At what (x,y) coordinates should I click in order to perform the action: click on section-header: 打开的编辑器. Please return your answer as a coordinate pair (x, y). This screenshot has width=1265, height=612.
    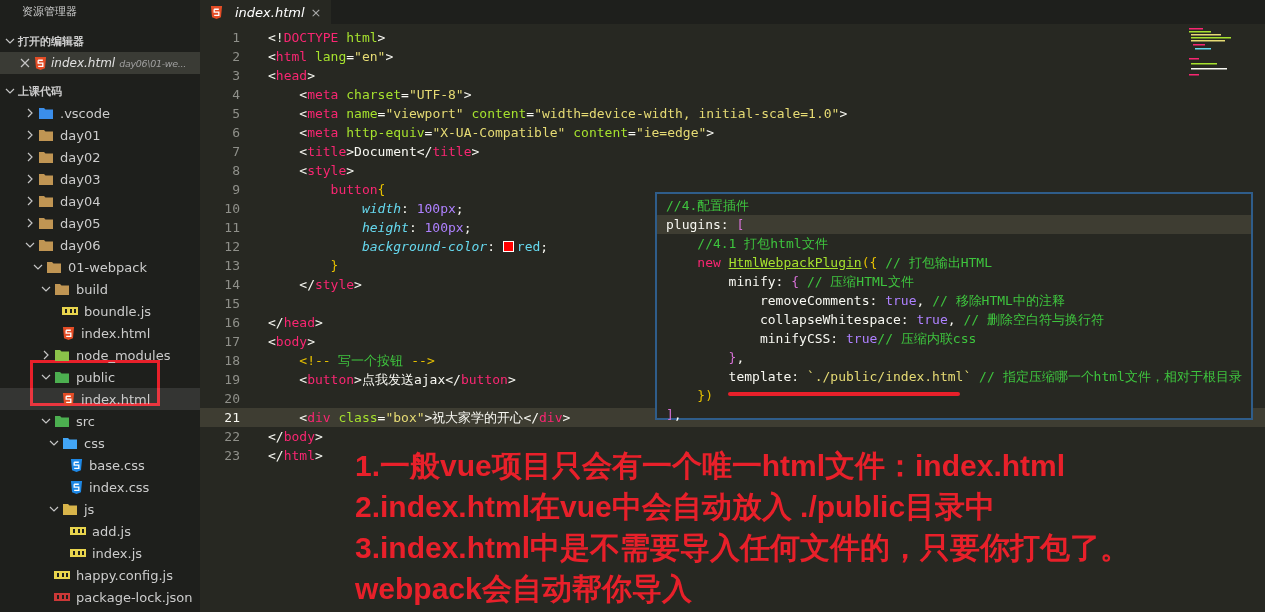
    Looking at the image, I should click on (100, 41).